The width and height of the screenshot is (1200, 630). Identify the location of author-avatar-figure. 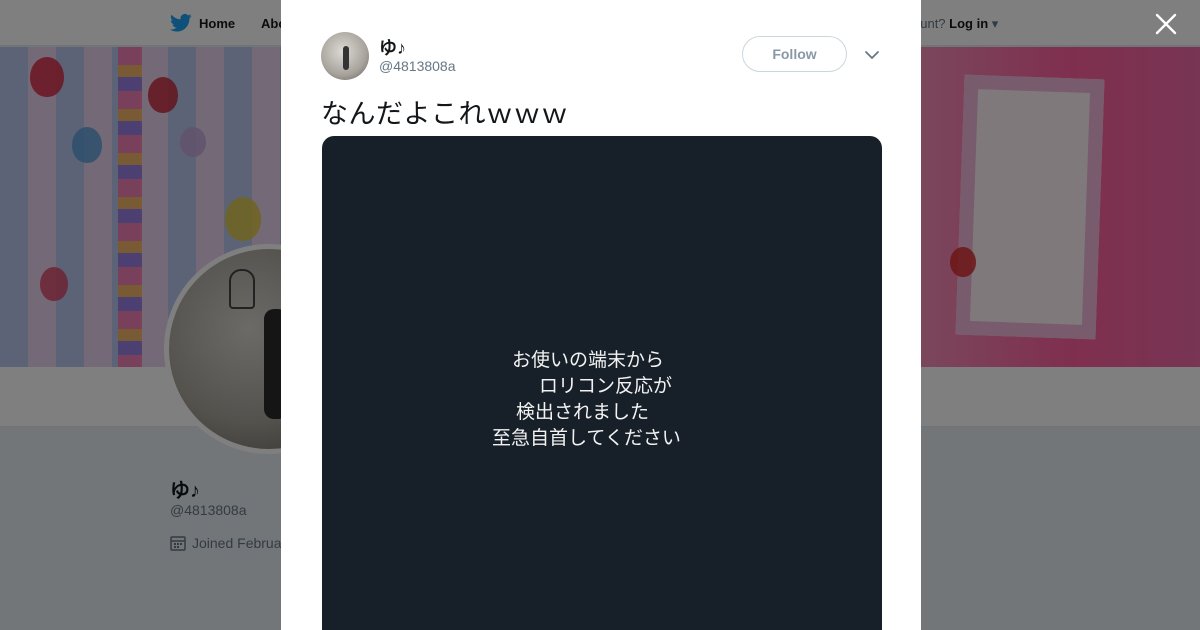
(346, 58).